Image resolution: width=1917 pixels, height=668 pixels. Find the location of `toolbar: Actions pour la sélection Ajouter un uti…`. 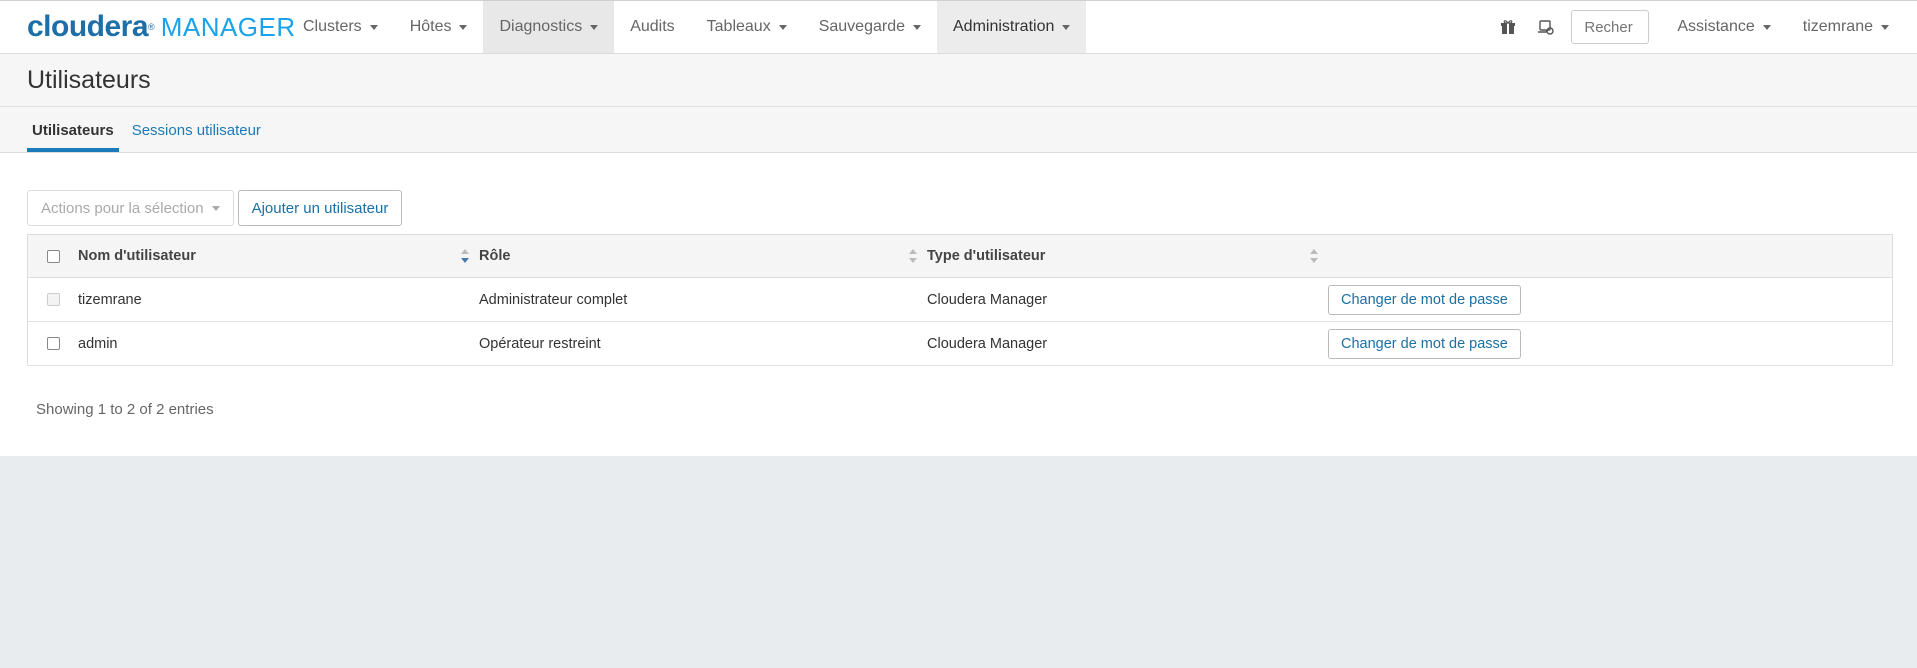

toolbar: Actions pour la sélection Ajouter un uti… is located at coordinates (960, 208).